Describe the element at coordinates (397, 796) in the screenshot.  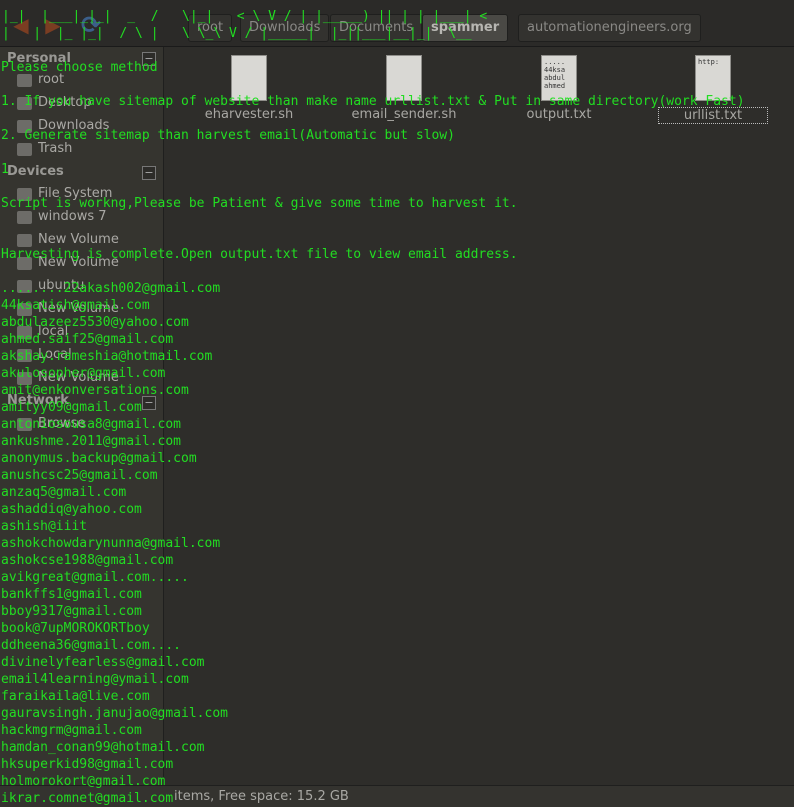
I see `status-bar: items, Free space: 15.2 GB` at that location.